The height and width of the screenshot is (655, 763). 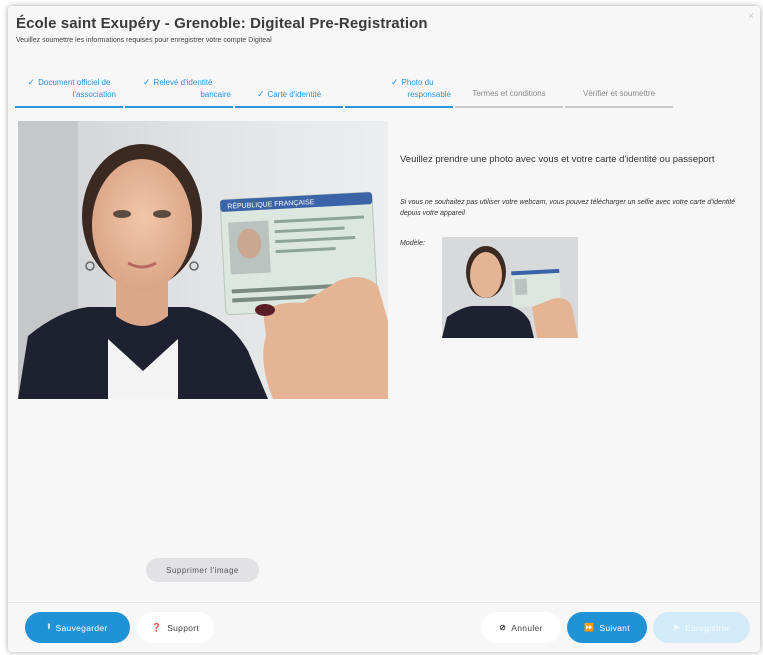 I want to click on next-button-label: Suivant, so click(x=614, y=627).